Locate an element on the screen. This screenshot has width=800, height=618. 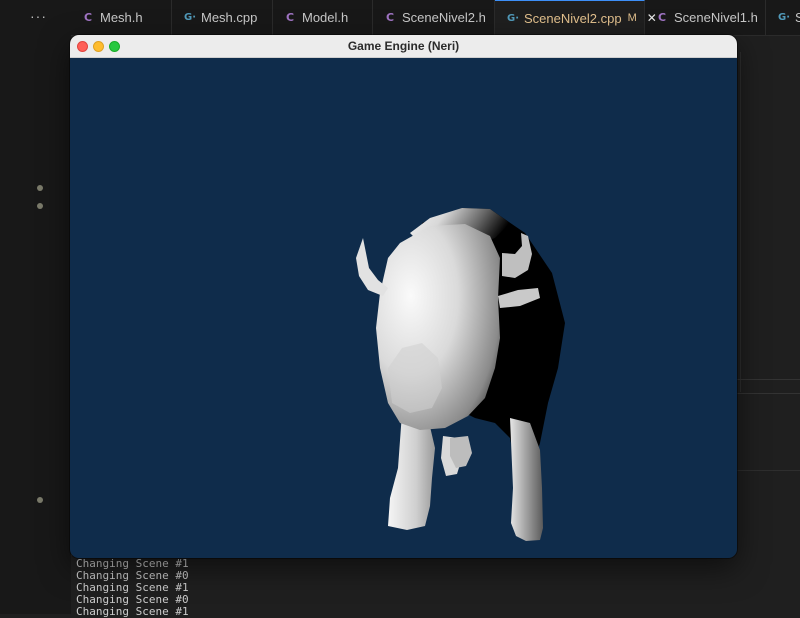
window-titlebar: Game Engine (Neri) is located at coordinates (403, 46).